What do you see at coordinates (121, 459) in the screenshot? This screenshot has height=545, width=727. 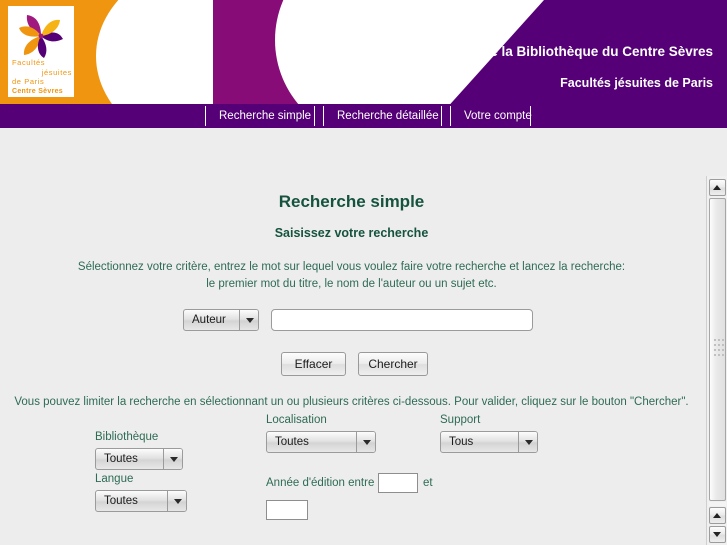 I see `bibliotheque-select-value: Toutes` at bounding box center [121, 459].